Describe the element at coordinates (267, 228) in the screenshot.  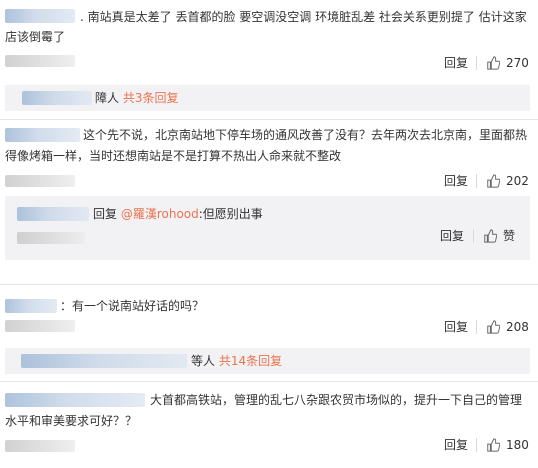
I see `sub-reply-box: 回复 @羅漢rohood:但愿别出事 回复 赞` at that location.